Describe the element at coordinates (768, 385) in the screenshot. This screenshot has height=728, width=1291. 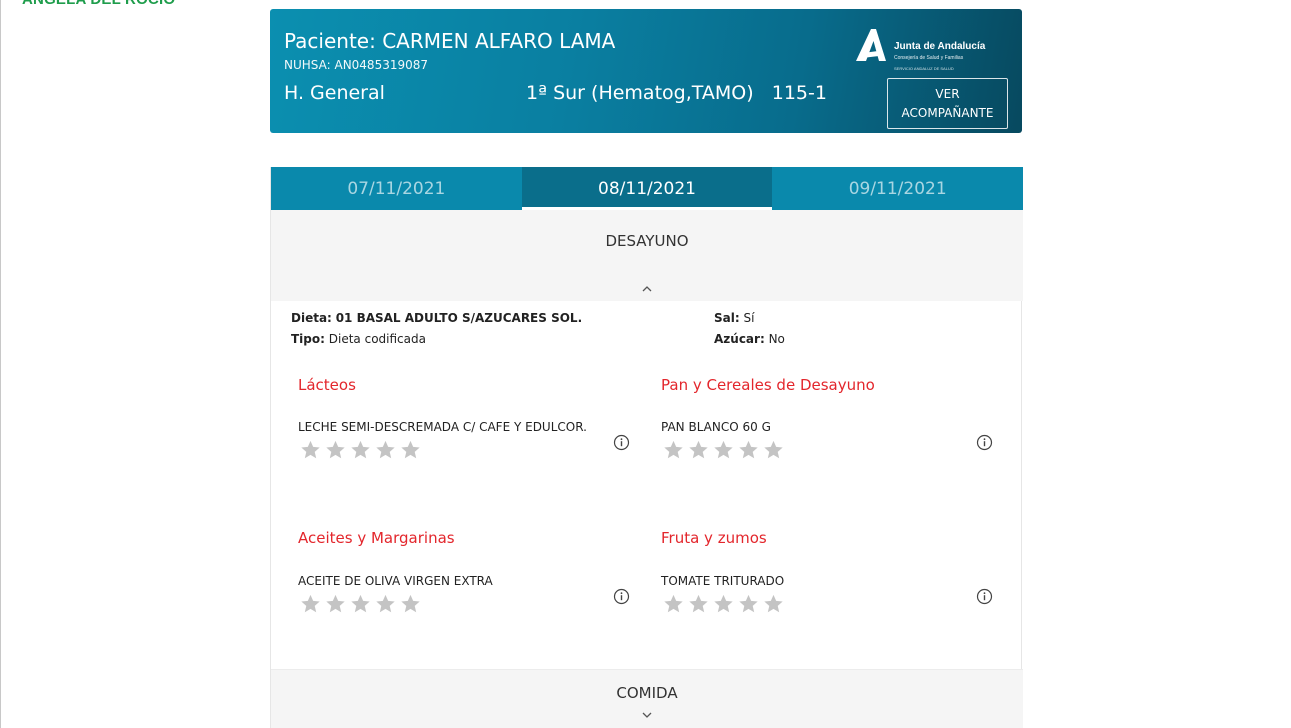
I see `category-title: Pan y Cereales de Desayuno` at that location.